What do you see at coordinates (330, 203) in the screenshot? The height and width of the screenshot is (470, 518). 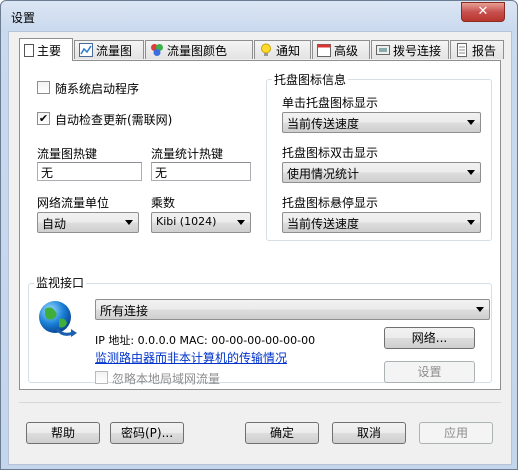 I see `hover-label: 托盘图标悬停显示` at bounding box center [330, 203].